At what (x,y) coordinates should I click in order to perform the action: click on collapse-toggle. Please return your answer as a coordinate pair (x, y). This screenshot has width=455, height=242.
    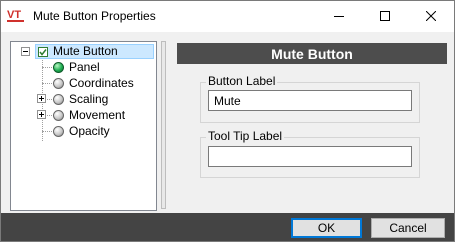
    Looking at the image, I should click on (25, 51).